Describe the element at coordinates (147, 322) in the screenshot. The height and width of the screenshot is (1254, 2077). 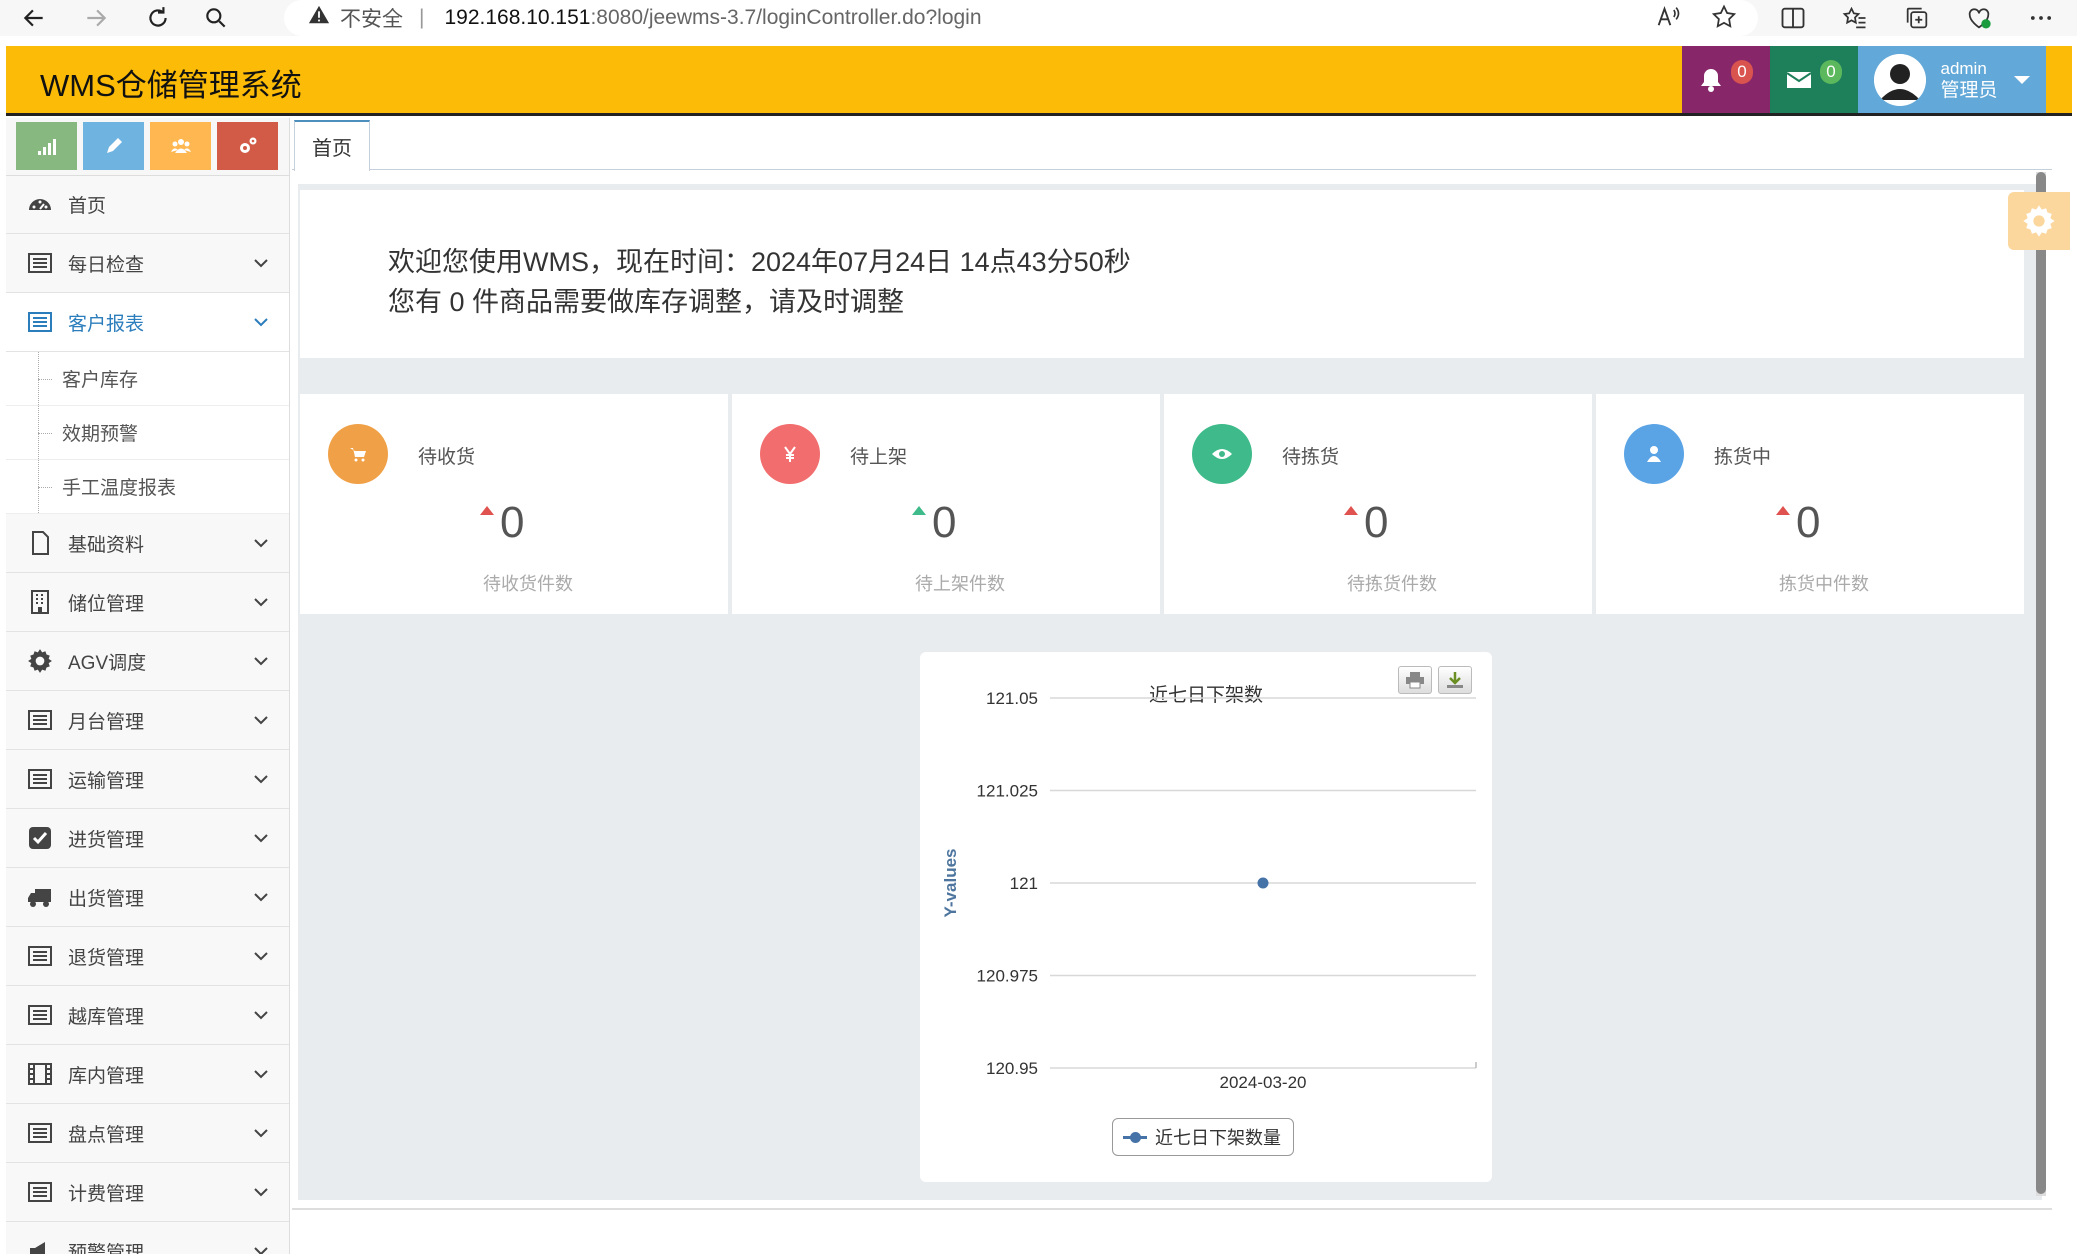
I see `sidebar-item-2: 客户报表` at that location.